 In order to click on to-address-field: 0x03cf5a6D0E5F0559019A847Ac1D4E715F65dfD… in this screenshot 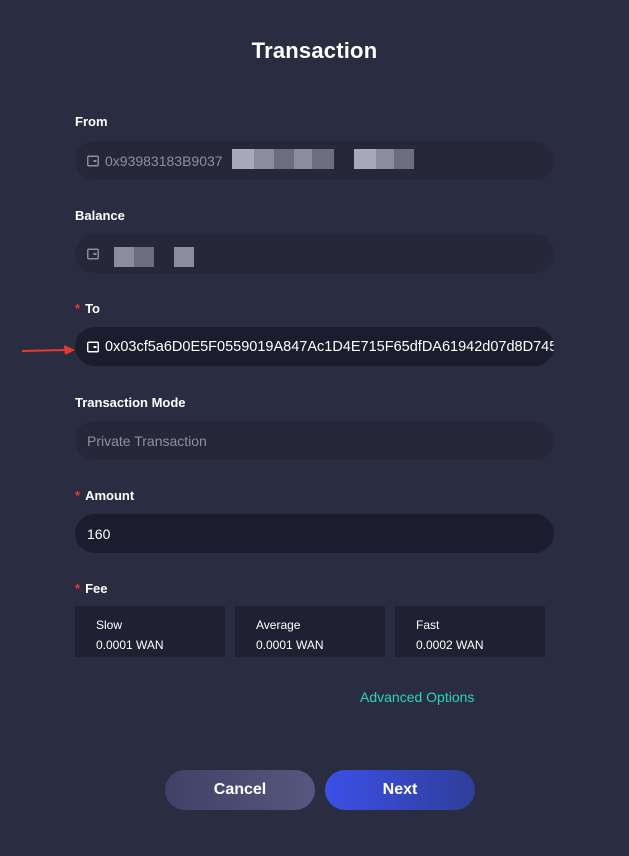, I will do `click(314, 346)`.